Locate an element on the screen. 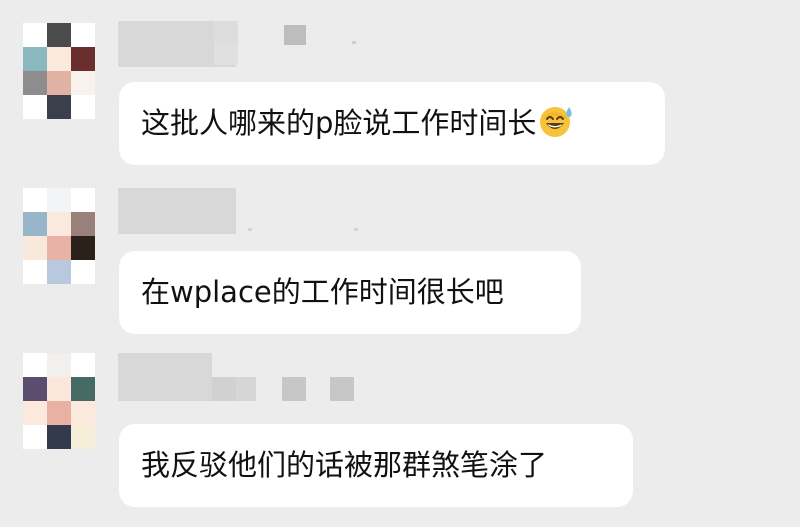 This screenshot has height=527, width=800. message-text: 这批人哪来的p脸说工作时间长 is located at coordinates (339, 123).